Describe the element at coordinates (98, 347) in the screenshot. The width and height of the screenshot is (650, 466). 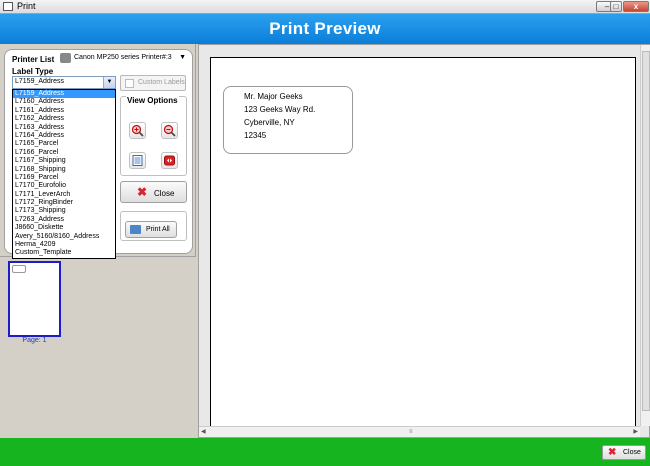
I see `thumbnail-pane: Page: 1` at that location.